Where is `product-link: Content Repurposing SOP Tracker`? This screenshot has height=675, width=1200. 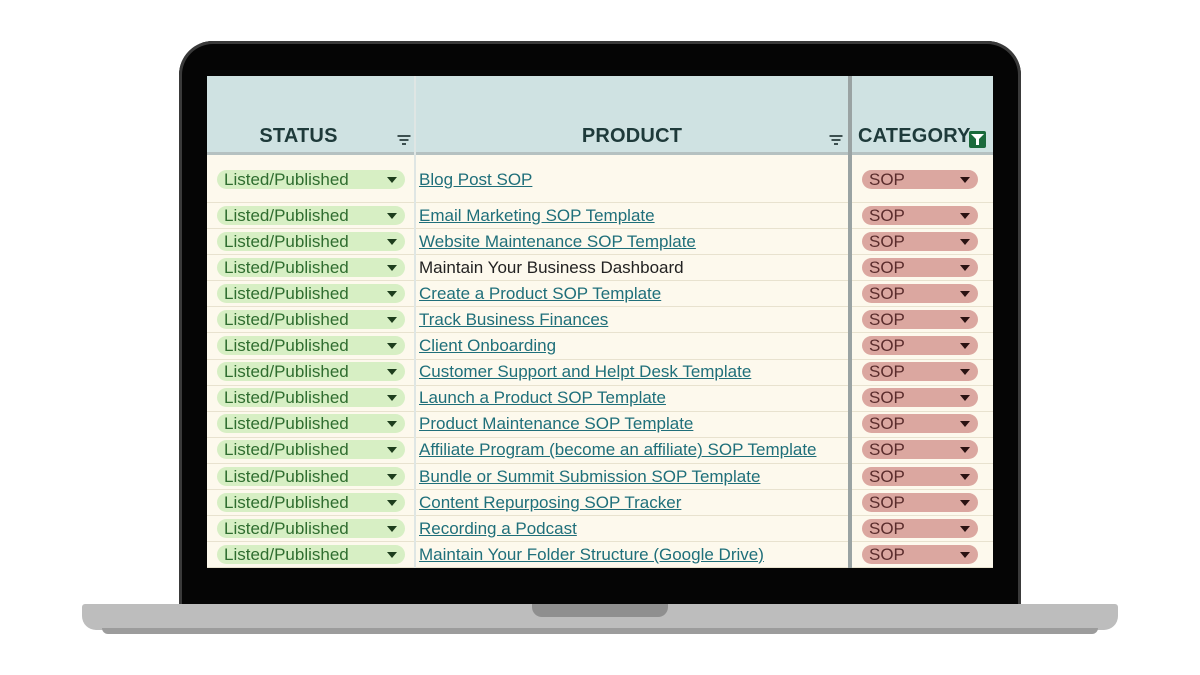 product-link: Content Repurposing SOP Tracker is located at coordinates (550, 502).